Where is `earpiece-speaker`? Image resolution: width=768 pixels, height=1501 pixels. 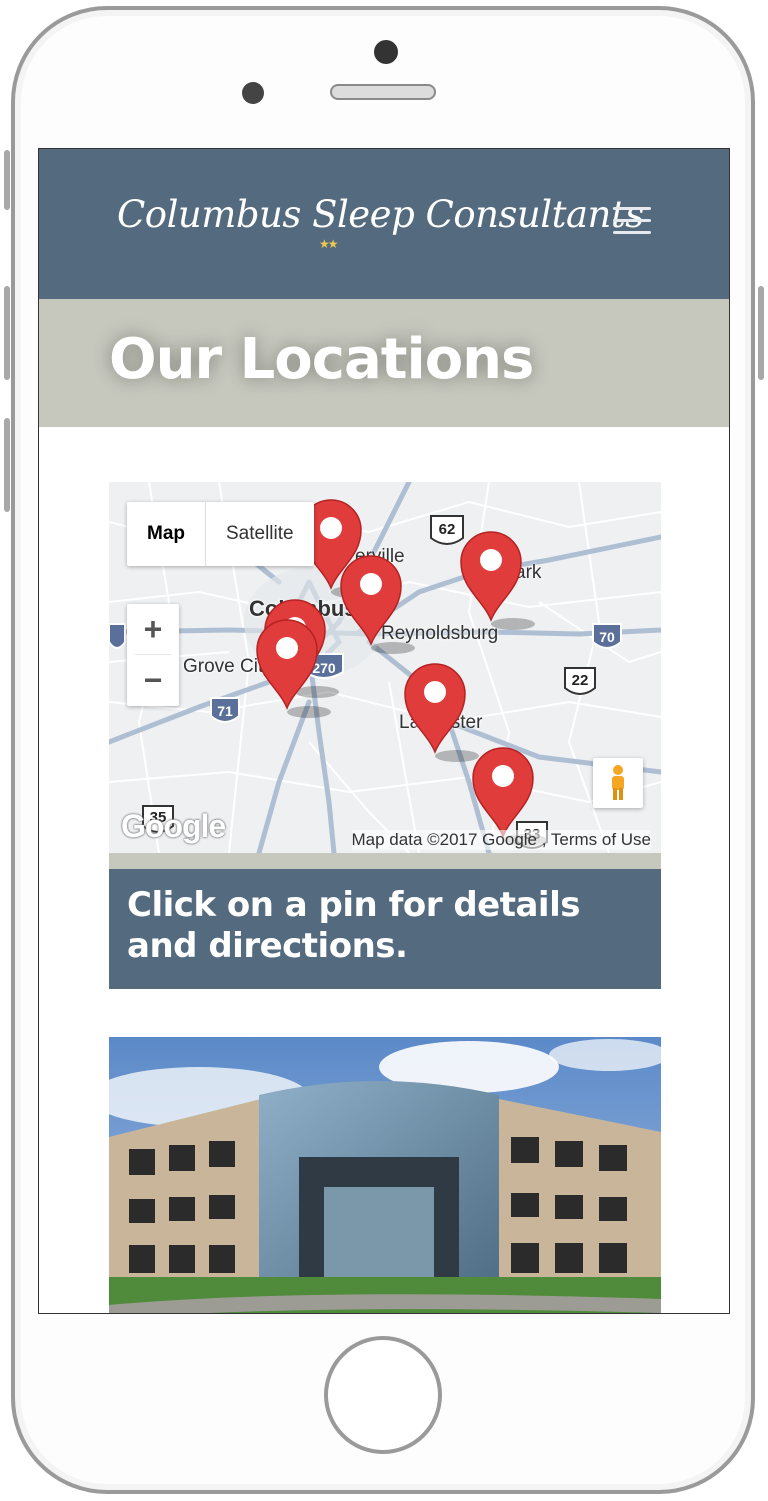 earpiece-speaker is located at coordinates (383, 92).